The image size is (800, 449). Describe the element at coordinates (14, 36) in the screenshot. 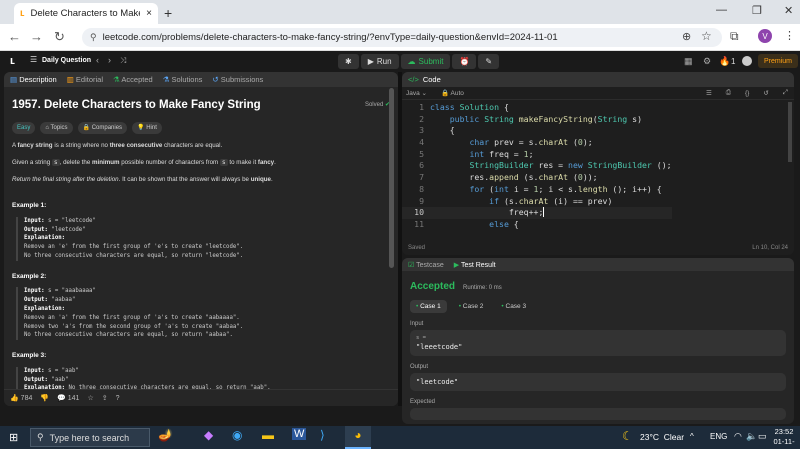

I see `back-icon: ←` at that location.